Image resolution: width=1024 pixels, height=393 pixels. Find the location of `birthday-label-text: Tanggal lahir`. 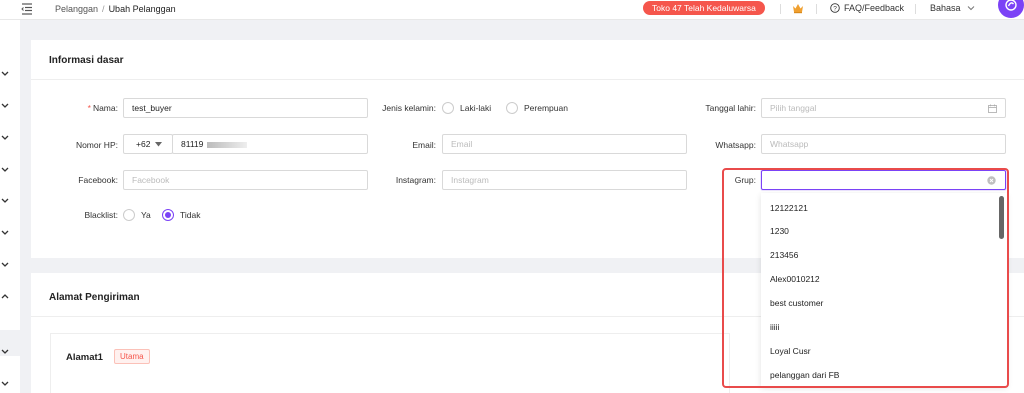

birthday-label-text: Tanggal lahir is located at coordinates (729, 108).